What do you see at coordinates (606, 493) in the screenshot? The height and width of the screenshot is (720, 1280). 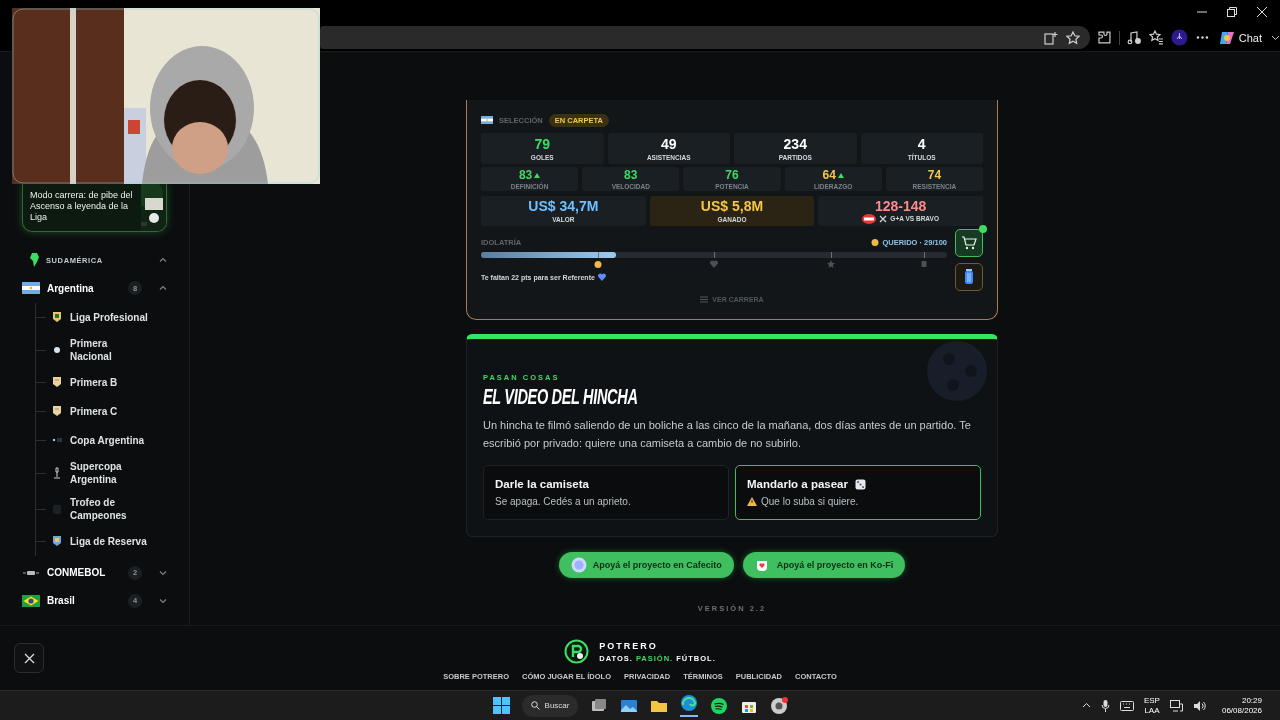 I see `choice-button: Darle la camiseta Se apaga. Cedés a un aprieto.` at bounding box center [606, 493].